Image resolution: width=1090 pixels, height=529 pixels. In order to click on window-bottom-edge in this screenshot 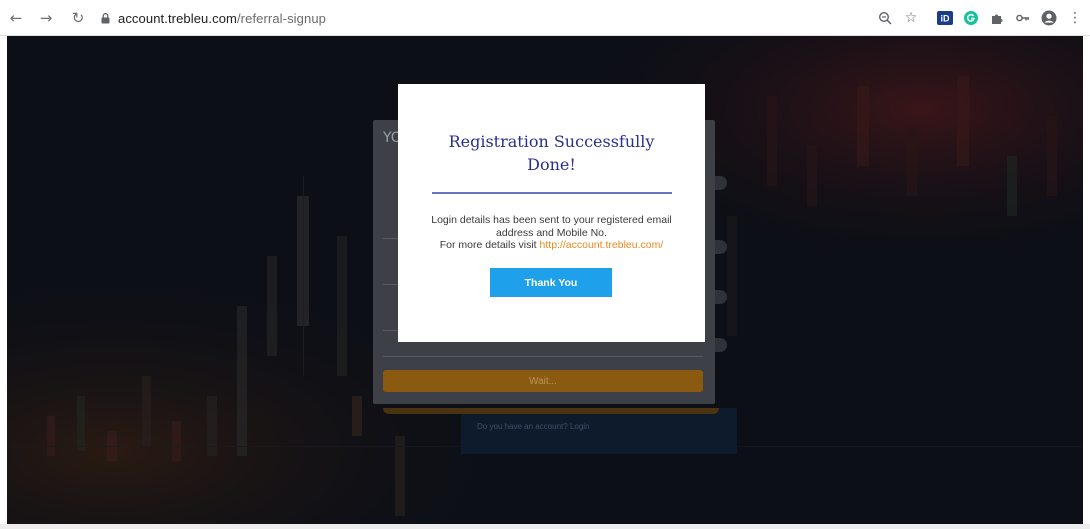, I will do `click(545, 526)`.